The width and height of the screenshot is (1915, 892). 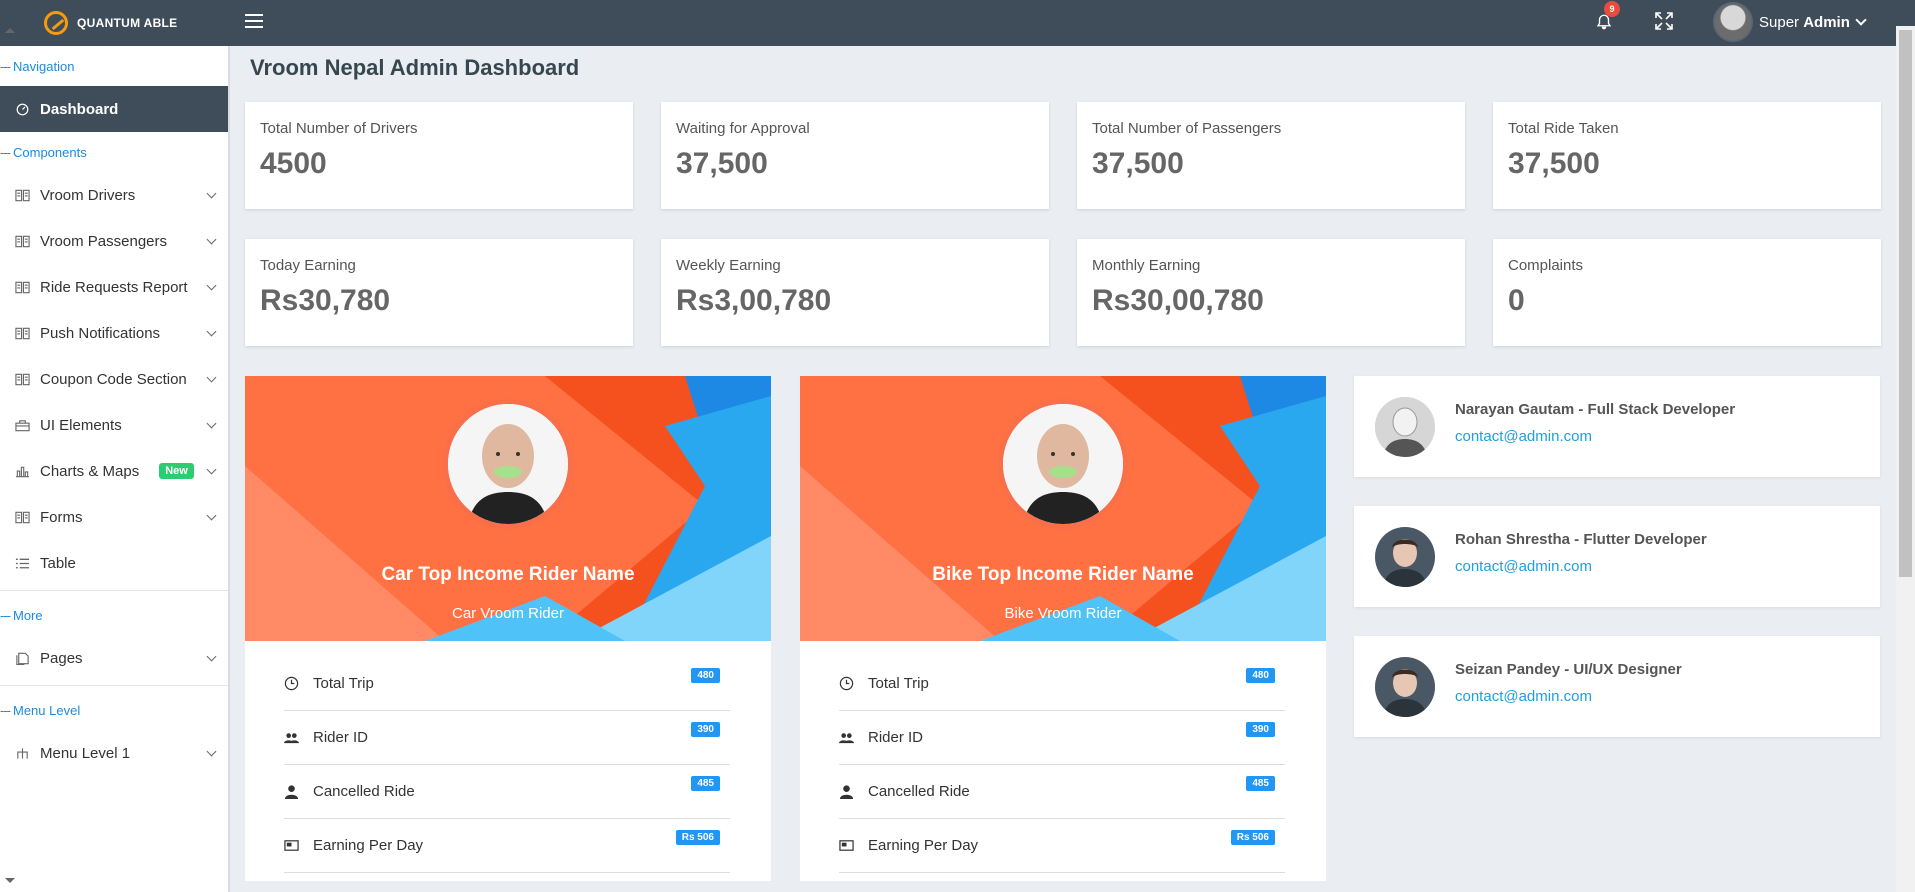 What do you see at coordinates (1687, 292) in the screenshot?
I see `stat-card: Complaints 0` at bounding box center [1687, 292].